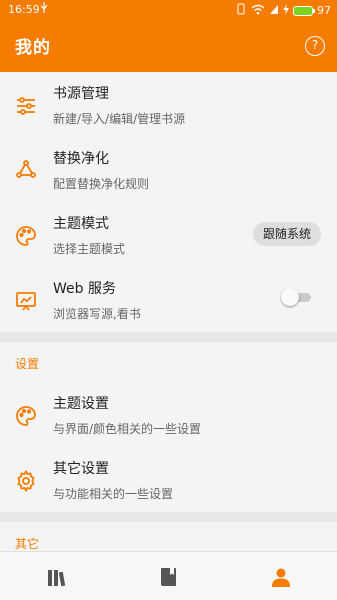  I want to click on battery-level: 97, so click(324, 10).